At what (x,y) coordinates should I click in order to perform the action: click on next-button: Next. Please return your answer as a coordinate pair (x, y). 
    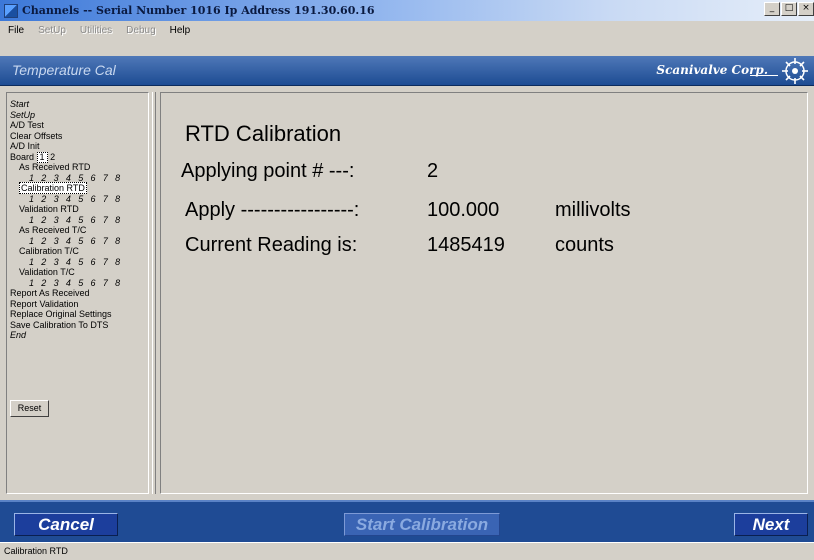
    Looking at the image, I should click on (771, 524).